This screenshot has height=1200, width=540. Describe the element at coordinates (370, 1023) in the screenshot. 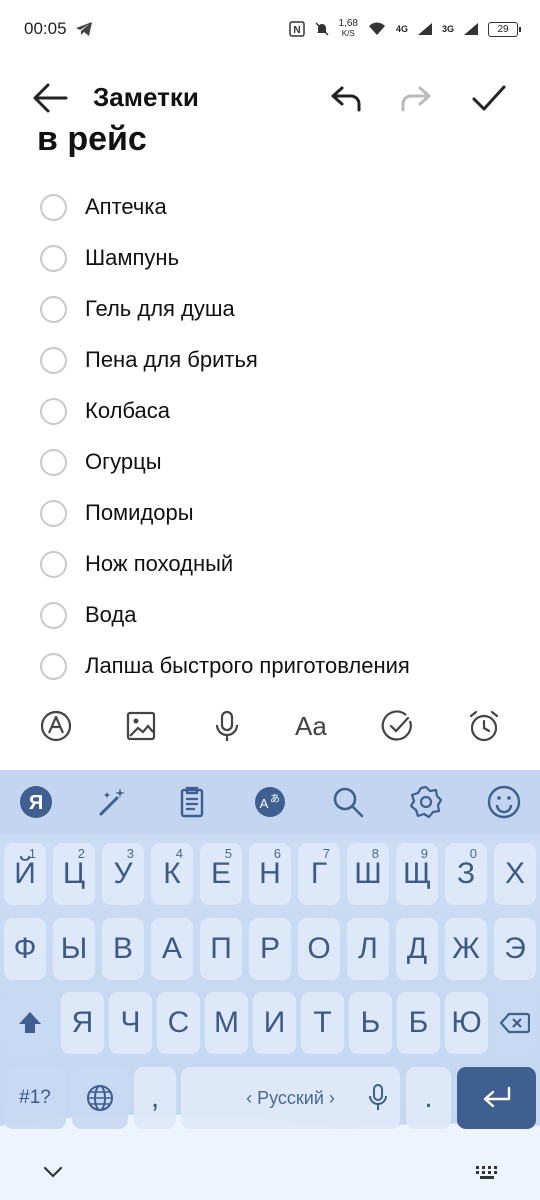

I see `key-letter: Ь` at that location.